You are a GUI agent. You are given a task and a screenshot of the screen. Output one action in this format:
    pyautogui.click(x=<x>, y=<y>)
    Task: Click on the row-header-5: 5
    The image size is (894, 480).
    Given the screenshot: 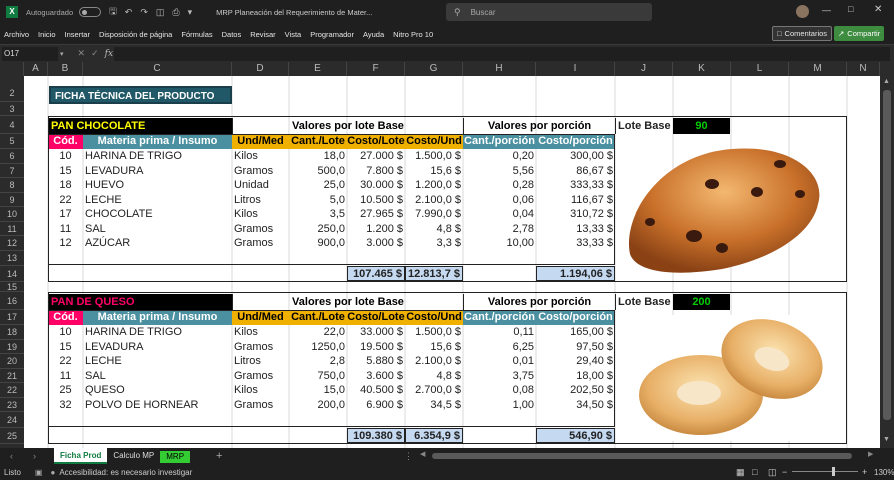 What is the action you would take?
    pyautogui.click(x=12, y=141)
    